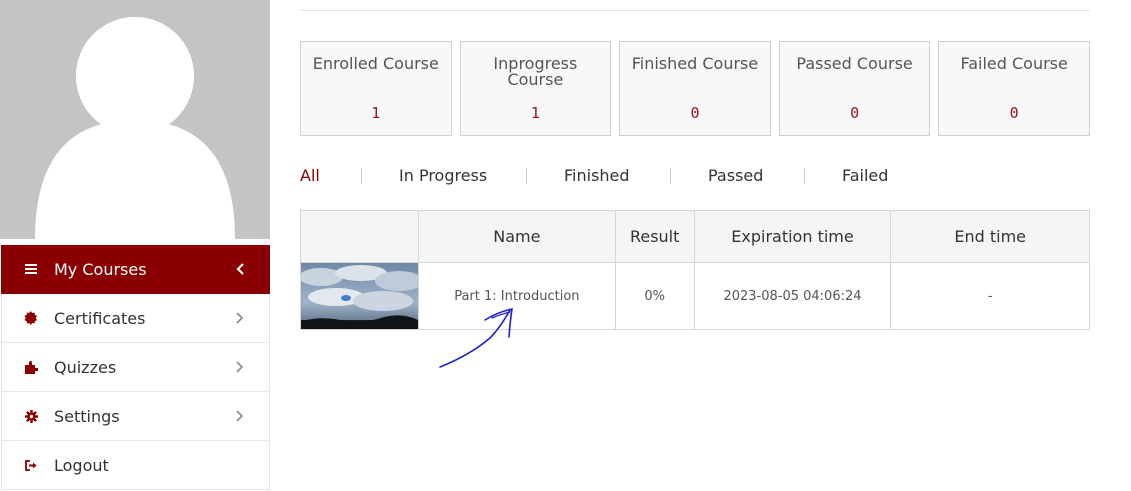  I want to click on stat-failed: Failed Course 0, so click(1014, 88).